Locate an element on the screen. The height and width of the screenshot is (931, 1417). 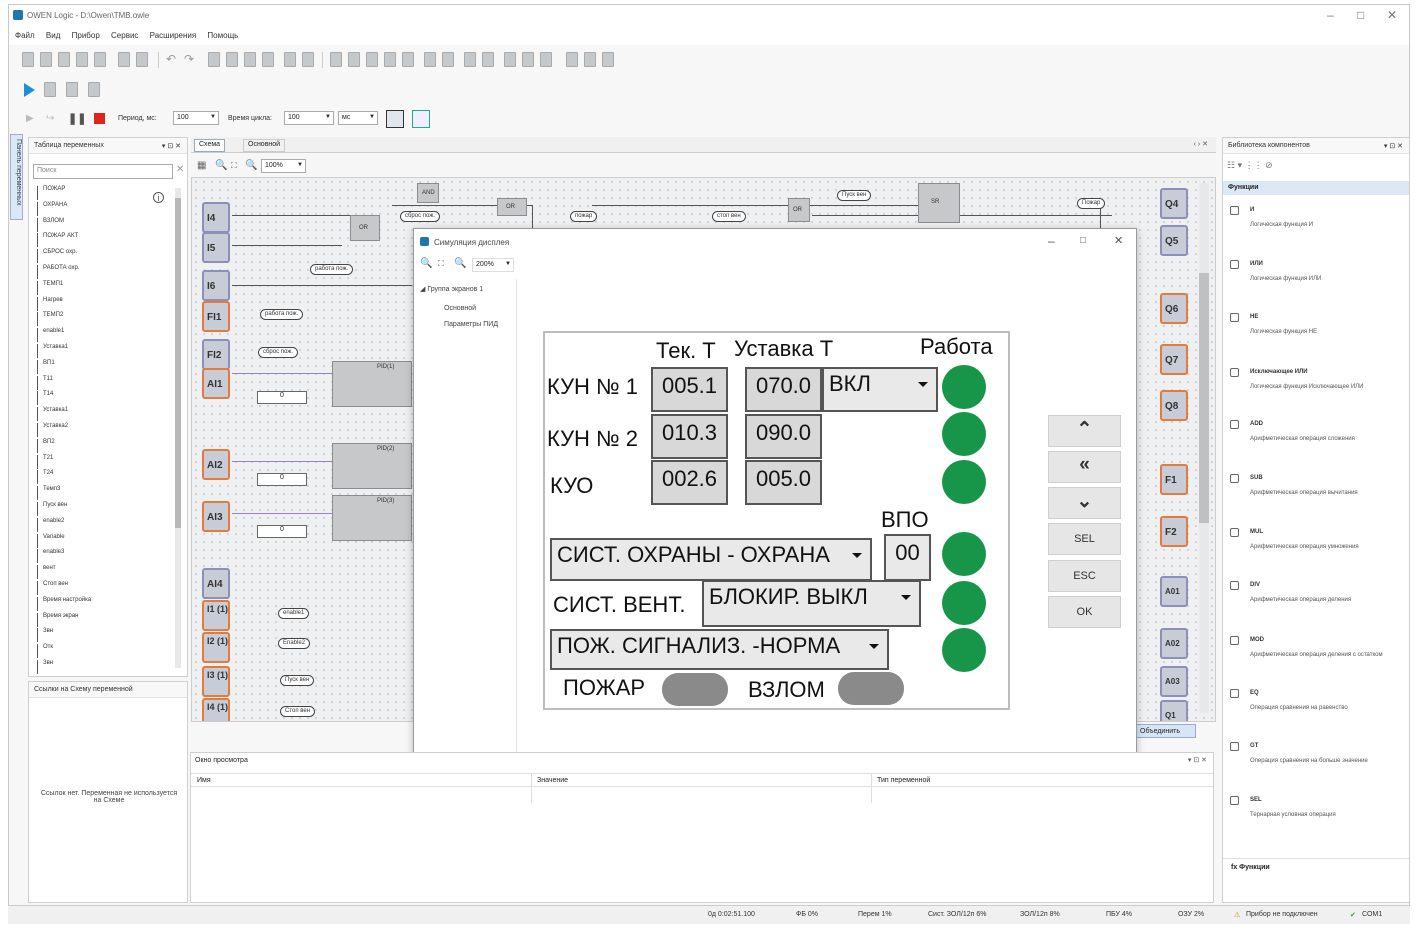
nav-left-button: « is located at coordinates (1084, 467).